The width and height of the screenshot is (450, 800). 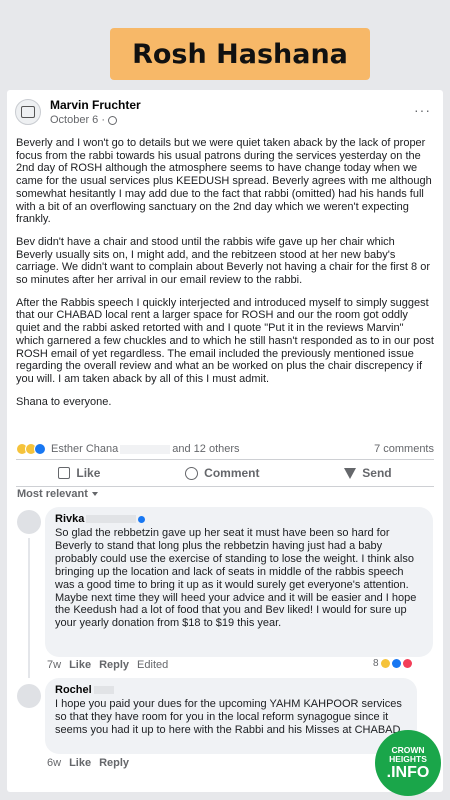 I want to click on thread-line, so click(x=29, y=608).